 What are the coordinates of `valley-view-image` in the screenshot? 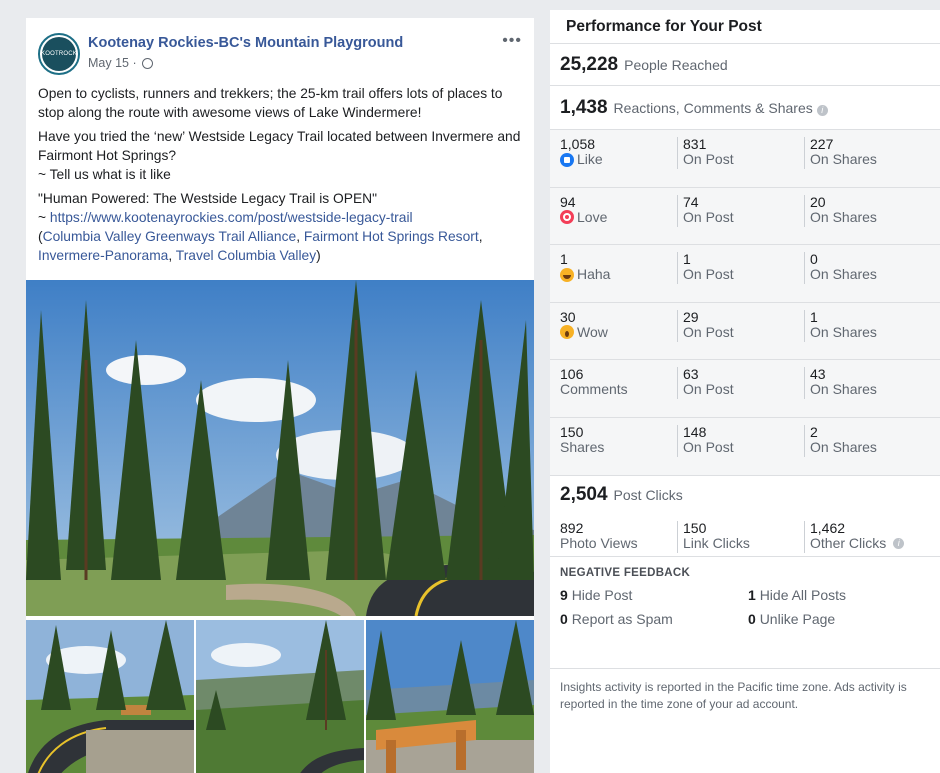 It's located at (280, 696).